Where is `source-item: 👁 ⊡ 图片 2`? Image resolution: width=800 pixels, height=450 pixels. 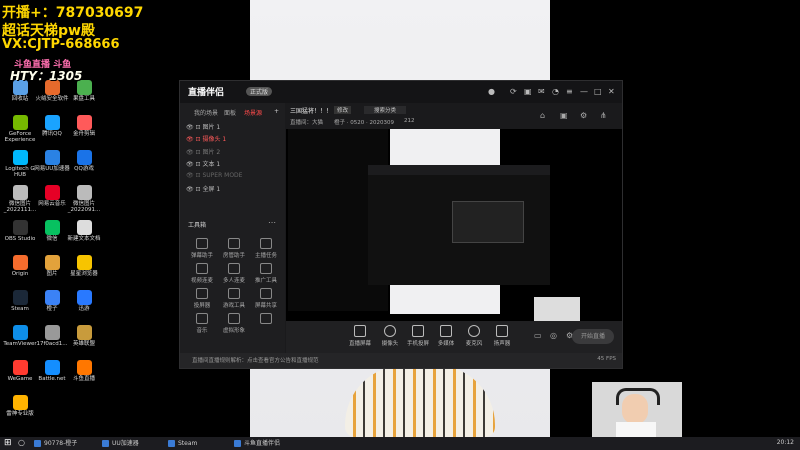 source-item: 👁 ⊡ 图片 2 is located at coordinates (203, 151).